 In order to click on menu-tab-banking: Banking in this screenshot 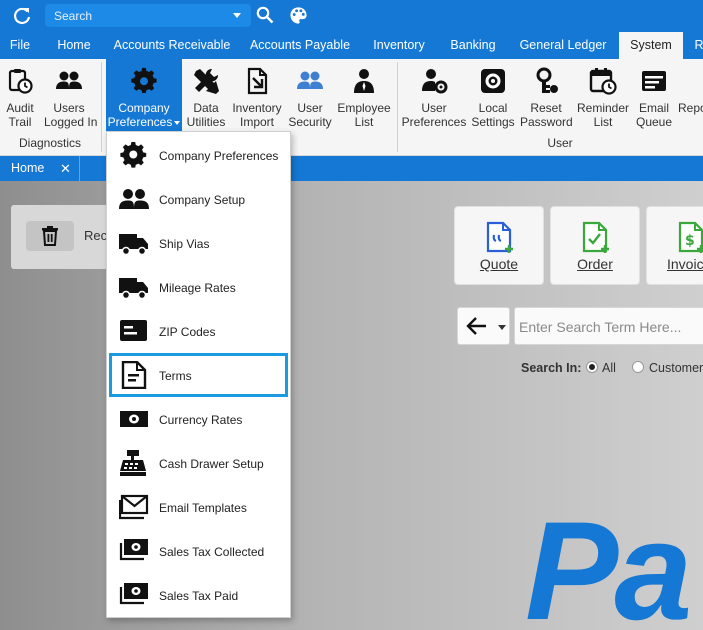, I will do `click(473, 45)`.